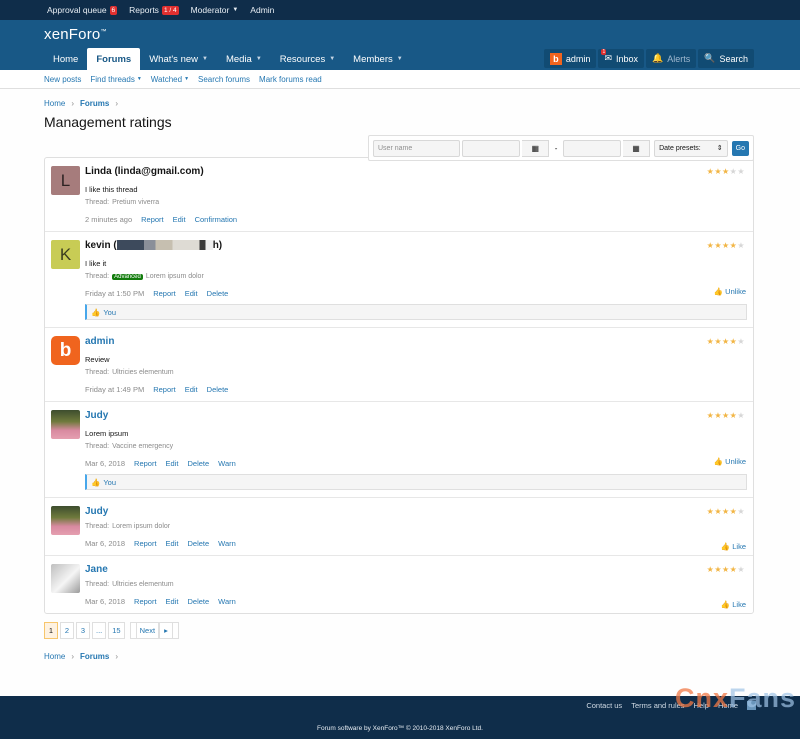 This screenshot has width=800, height=739. I want to click on username: Jane, so click(416, 571).